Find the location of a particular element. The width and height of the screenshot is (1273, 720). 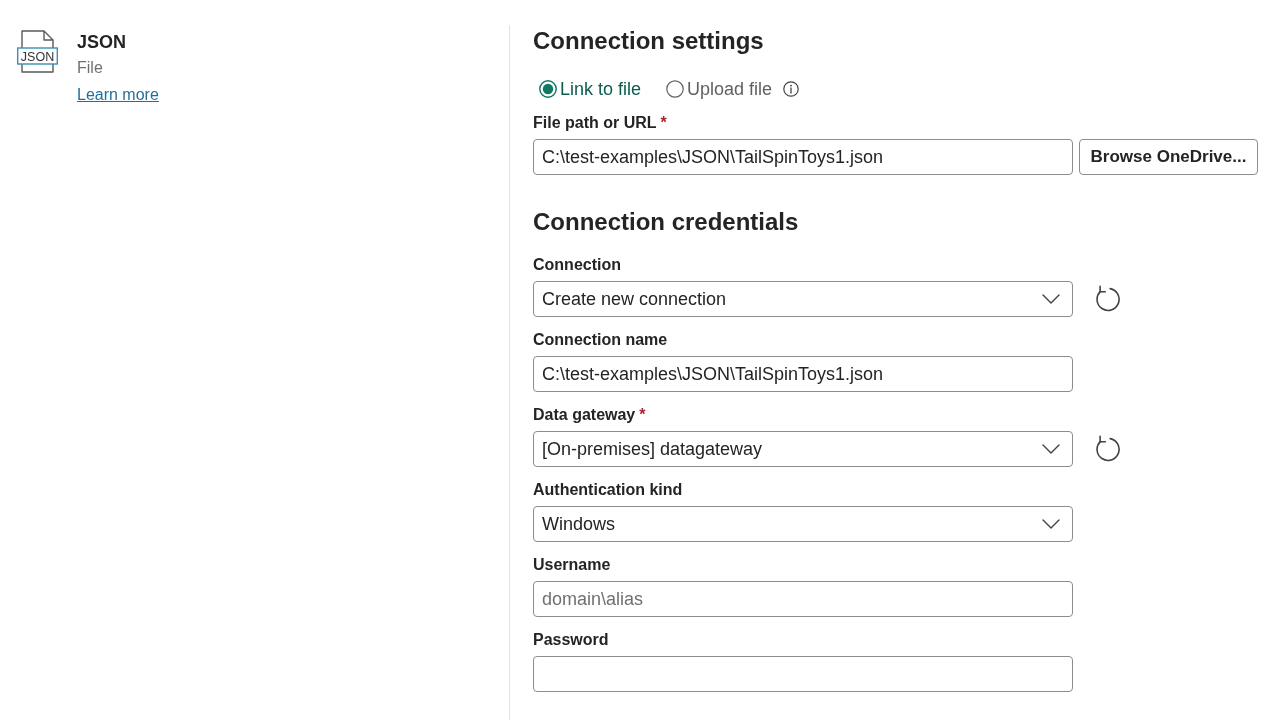

field-label: Authentication kind is located at coordinates (608, 490).